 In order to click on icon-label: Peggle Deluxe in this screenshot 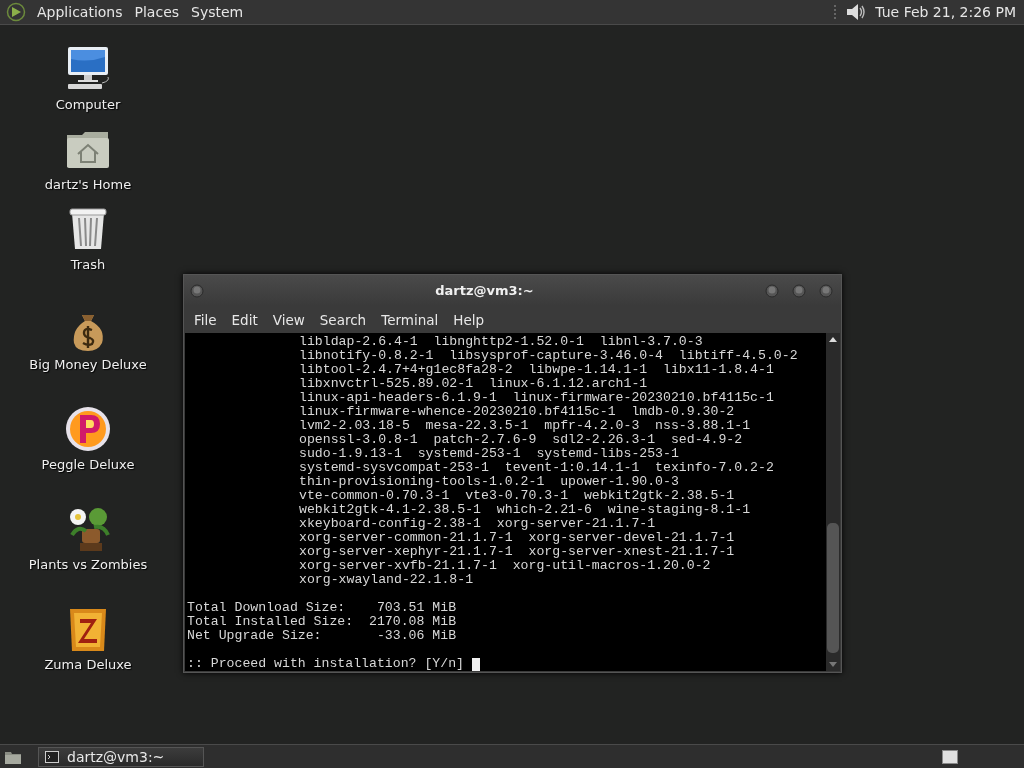, I will do `click(88, 464)`.